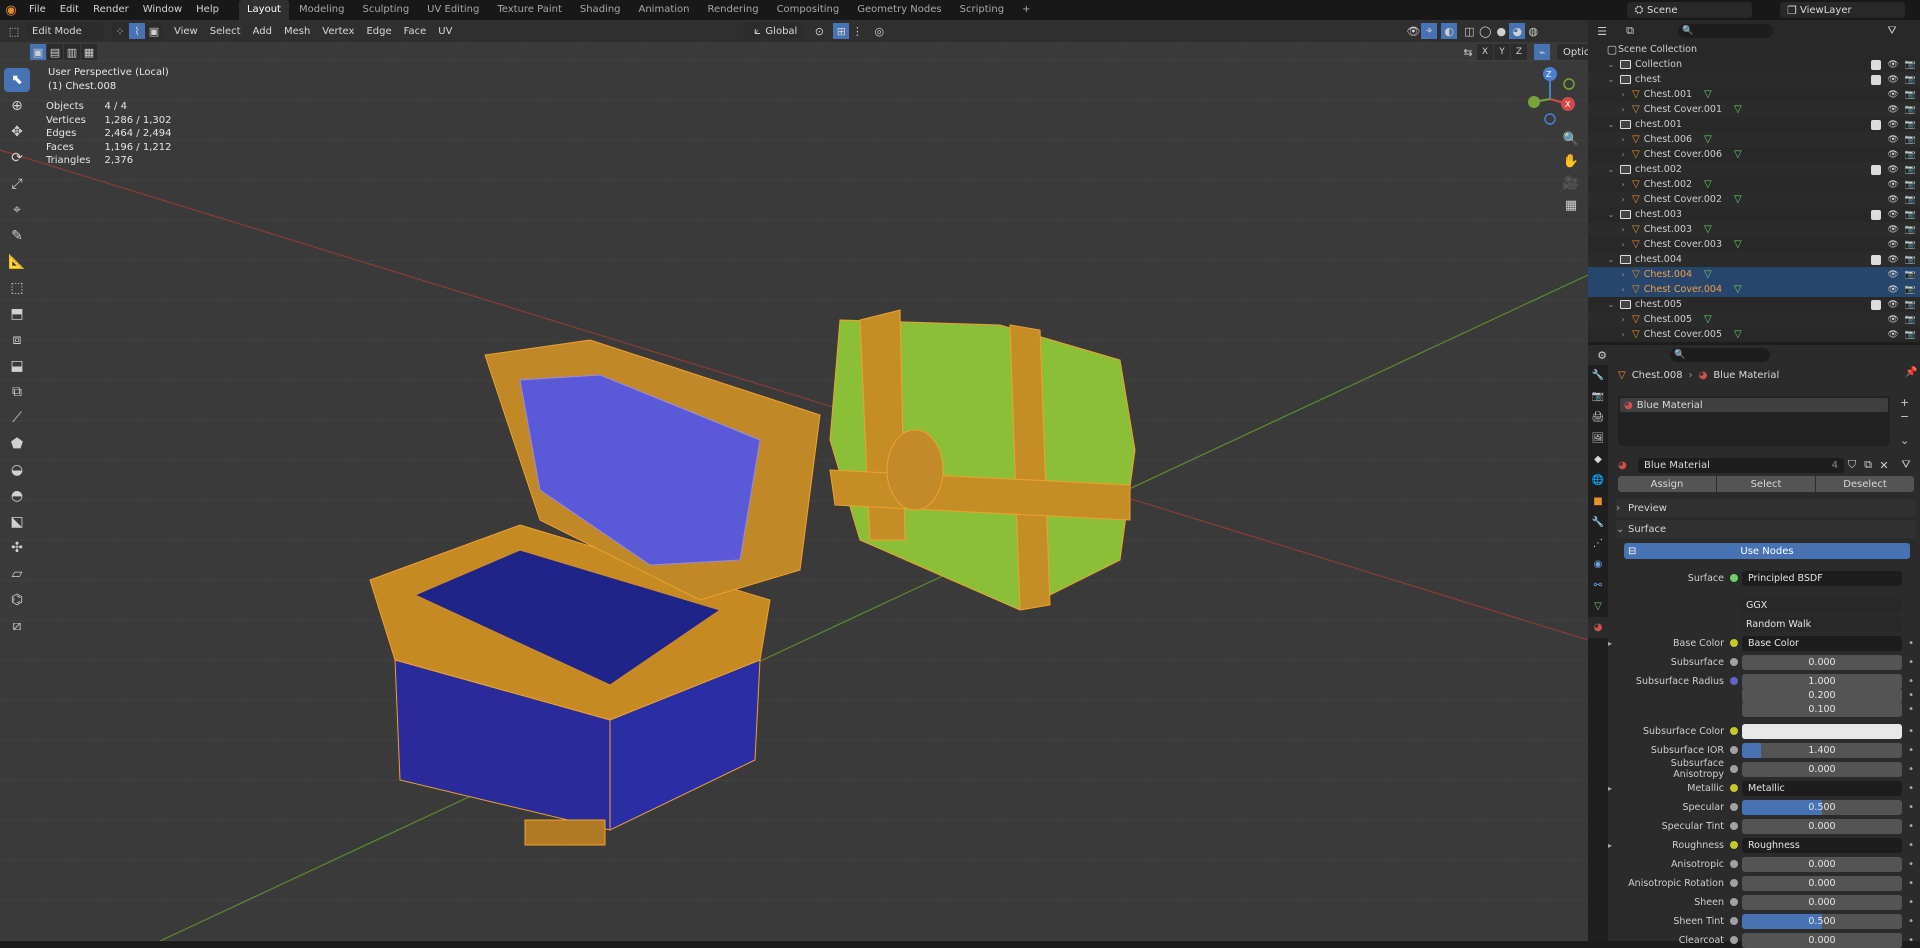 The width and height of the screenshot is (1920, 948). What do you see at coordinates (14, 31) in the screenshot?
I see `editor-type-icon: ⬚` at bounding box center [14, 31].